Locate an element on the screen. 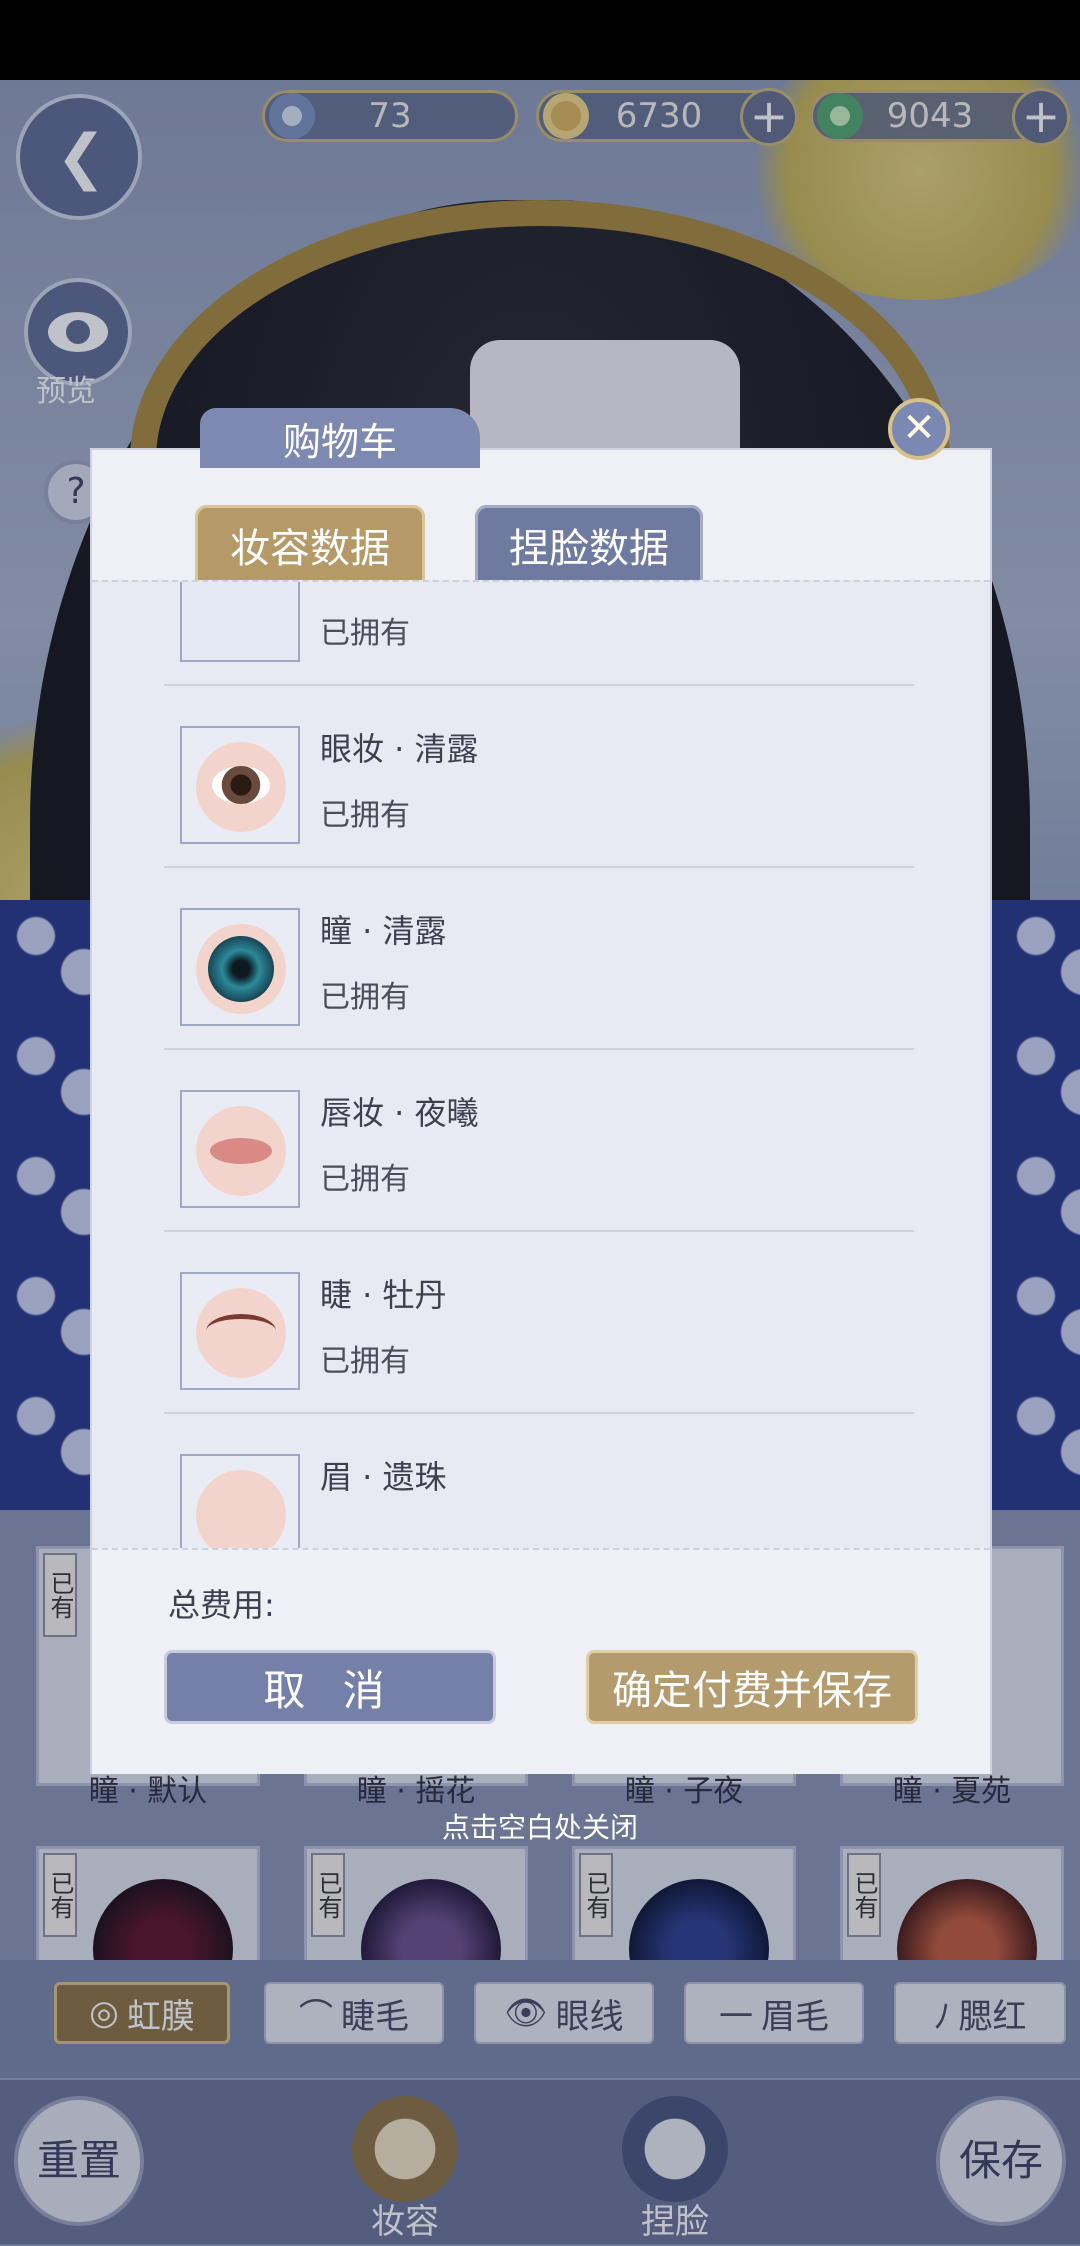 Image resolution: width=1080 pixels, height=2246 pixels. status-bar is located at coordinates (540, 40).